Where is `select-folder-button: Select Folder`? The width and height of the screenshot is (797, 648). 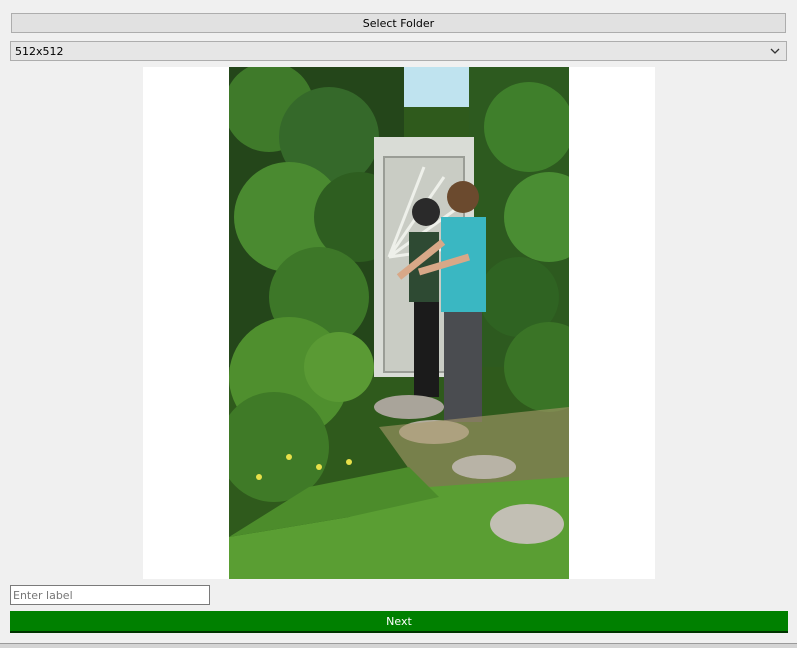 select-folder-button: Select Folder is located at coordinates (398, 23).